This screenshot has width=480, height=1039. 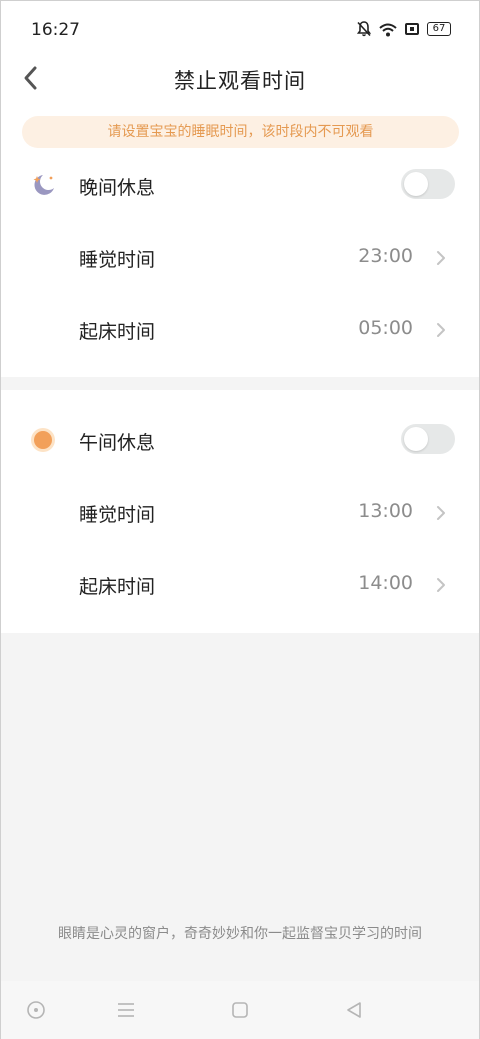 What do you see at coordinates (412, 29) in the screenshot?
I see `sim-icon` at bounding box center [412, 29].